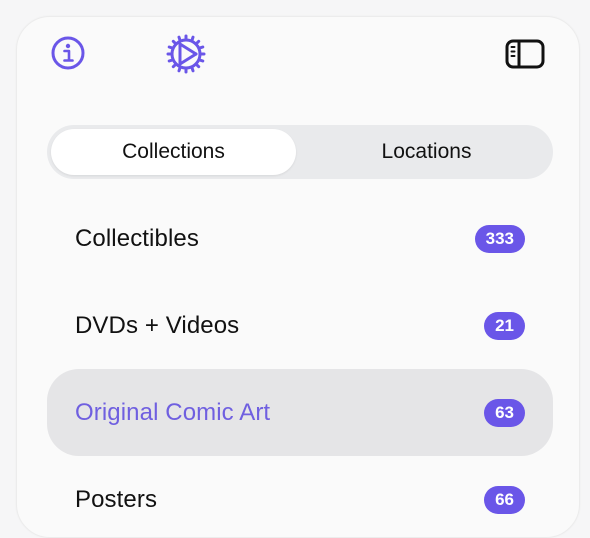 The image size is (590, 538). I want to click on collection-item-label: Posters, so click(116, 499).